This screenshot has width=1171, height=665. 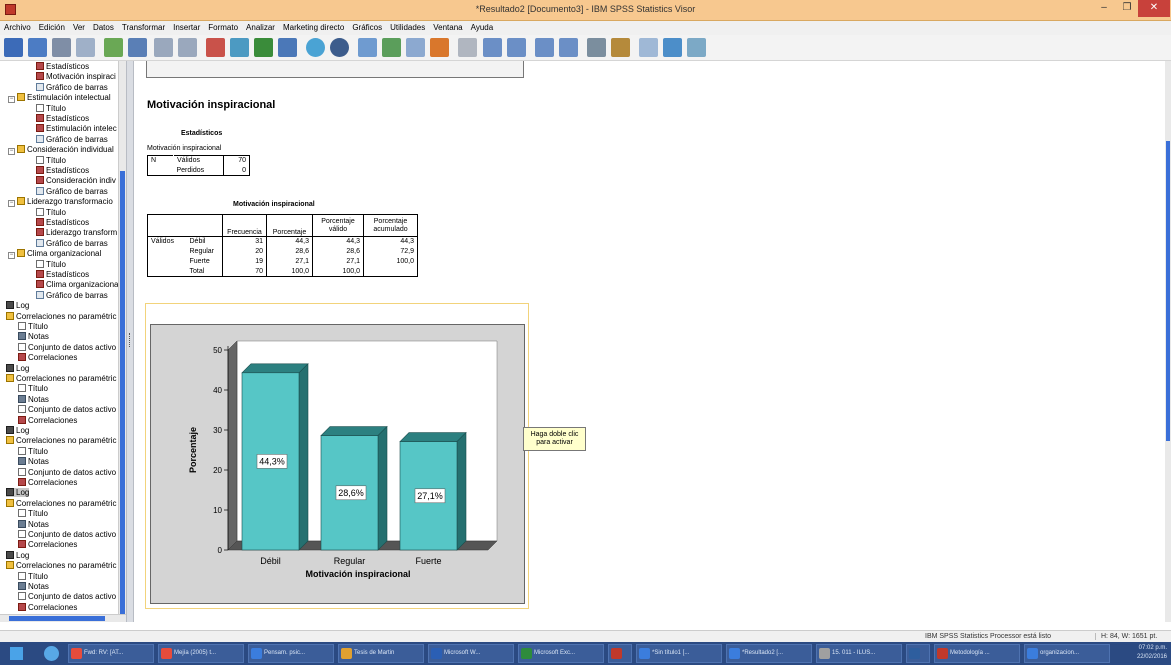 I want to click on outline-item: Estimulación intelec, so click(x=76, y=128).